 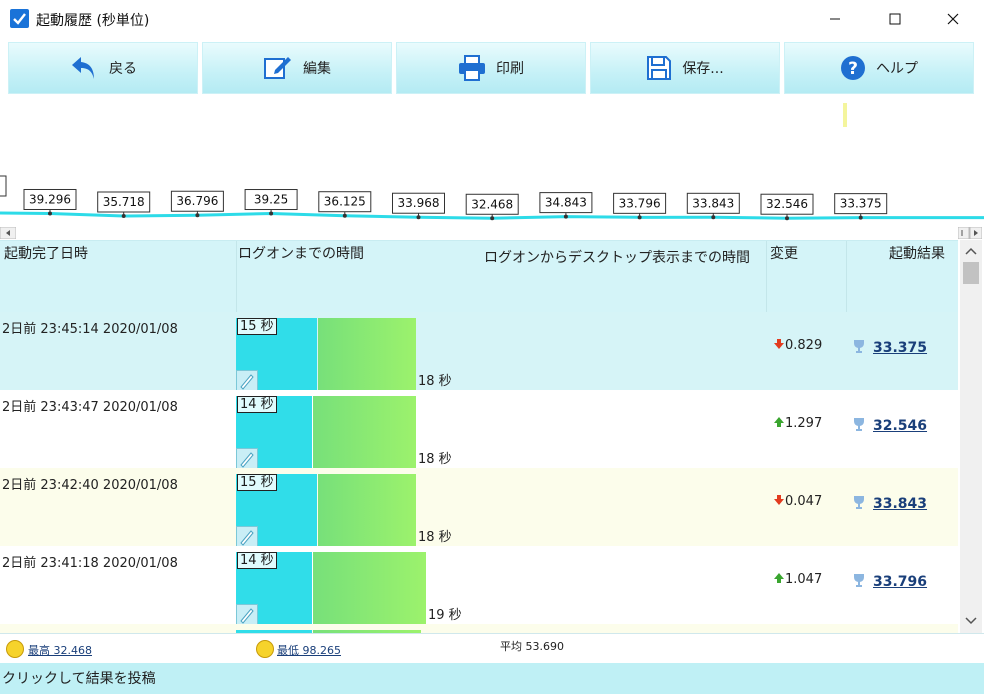 What do you see at coordinates (970, 233) in the screenshot?
I see `chart-scroll-right-button` at bounding box center [970, 233].